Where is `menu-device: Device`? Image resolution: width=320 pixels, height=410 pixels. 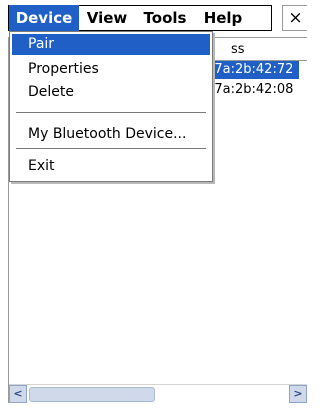
menu-device: Device is located at coordinates (44, 18).